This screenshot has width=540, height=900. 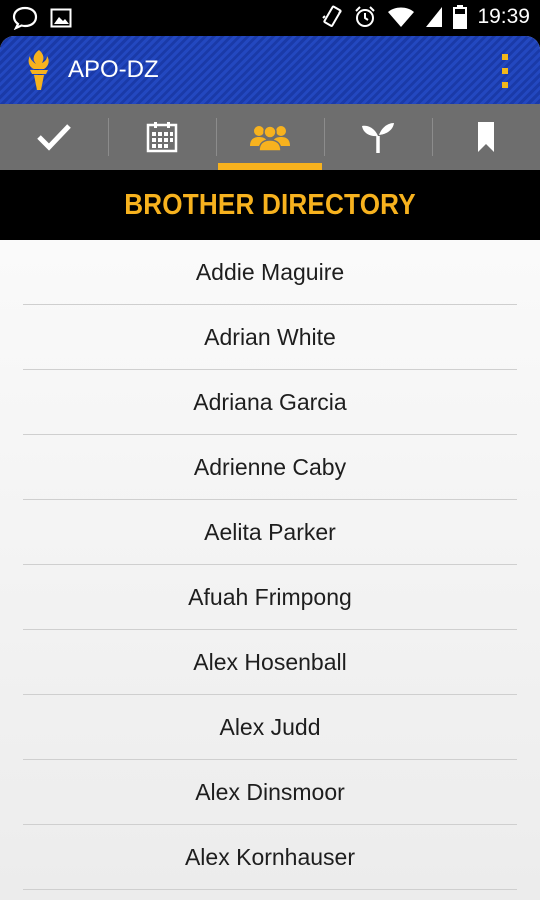 I want to click on tab-calendar, so click(x=162, y=137).